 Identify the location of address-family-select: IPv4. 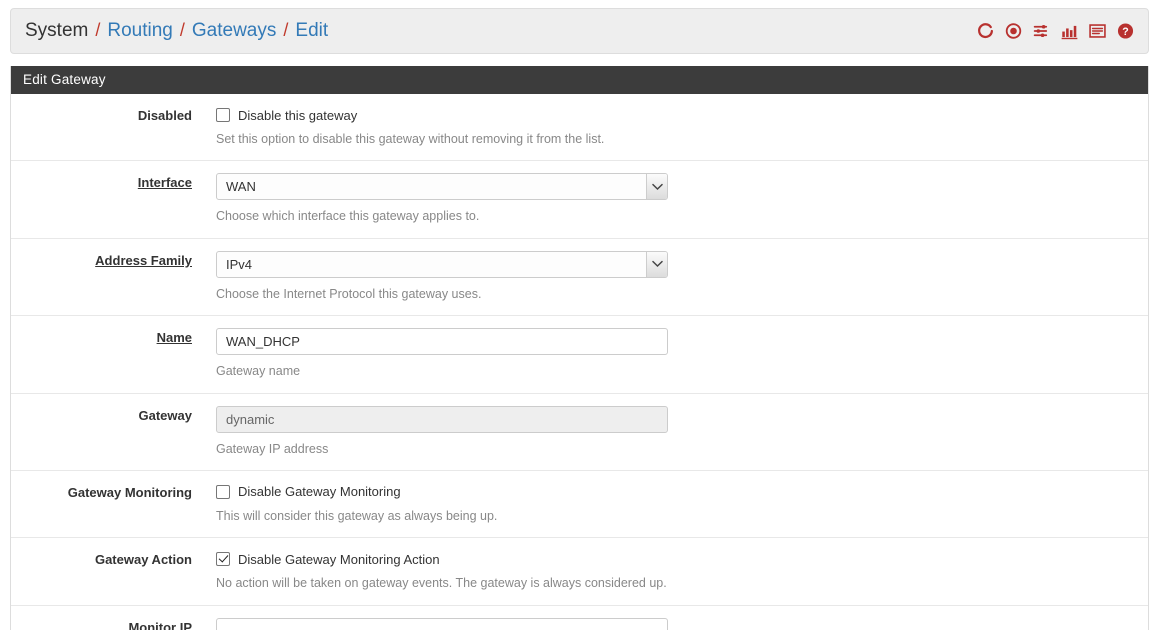
(442, 264).